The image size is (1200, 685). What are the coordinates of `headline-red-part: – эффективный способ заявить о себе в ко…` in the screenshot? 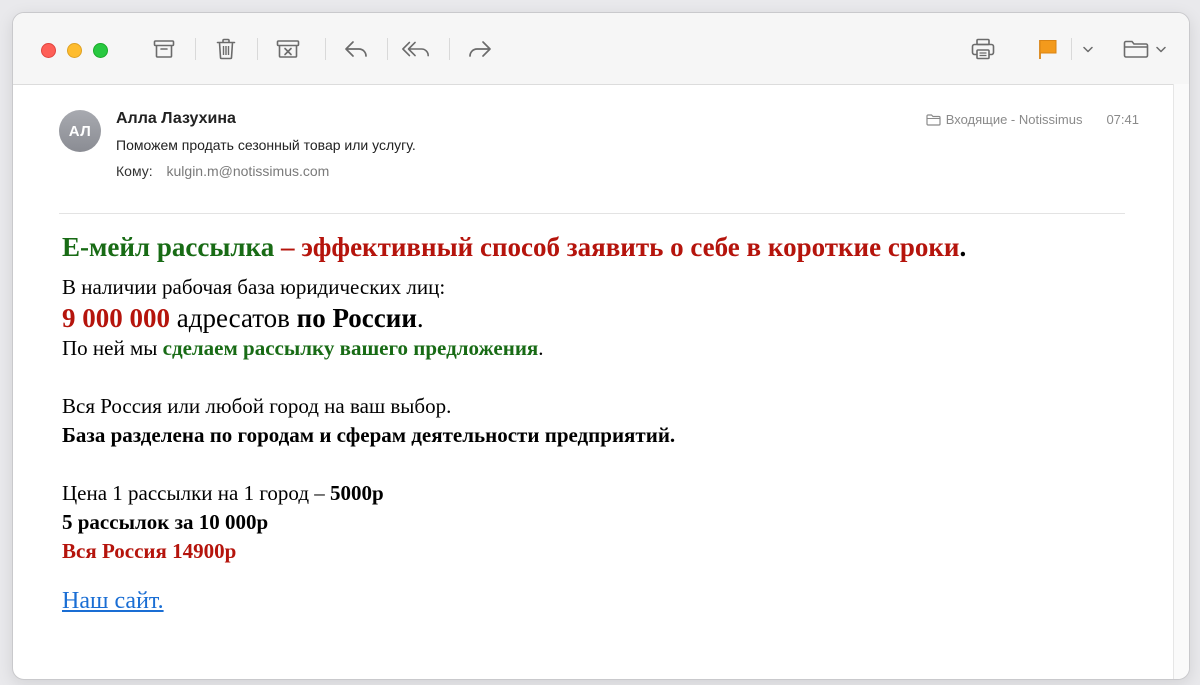 It's located at (617, 247).